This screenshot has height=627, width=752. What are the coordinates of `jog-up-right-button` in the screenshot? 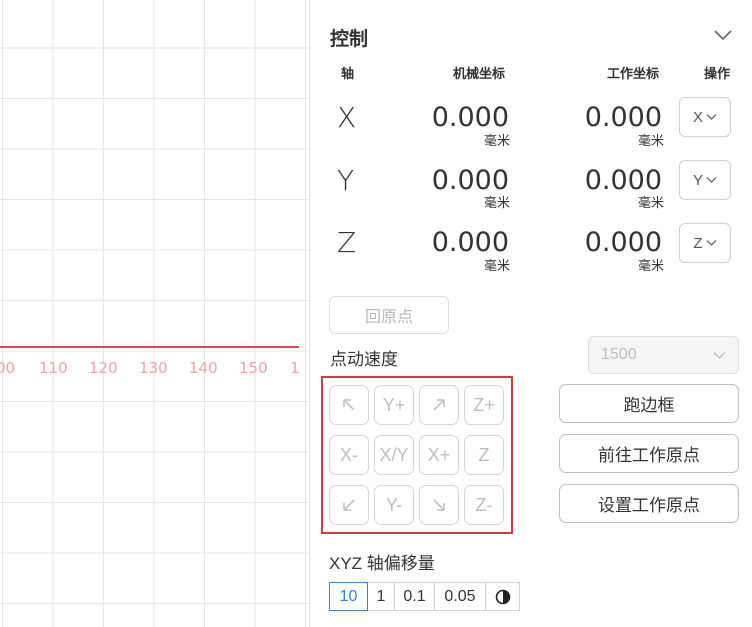 It's located at (439, 405).